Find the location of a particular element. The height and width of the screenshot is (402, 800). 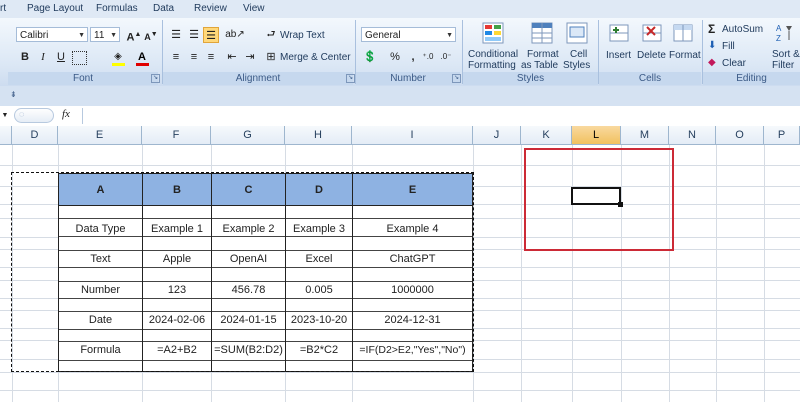

editing-group-label: Editing is located at coordinates (751, 78).